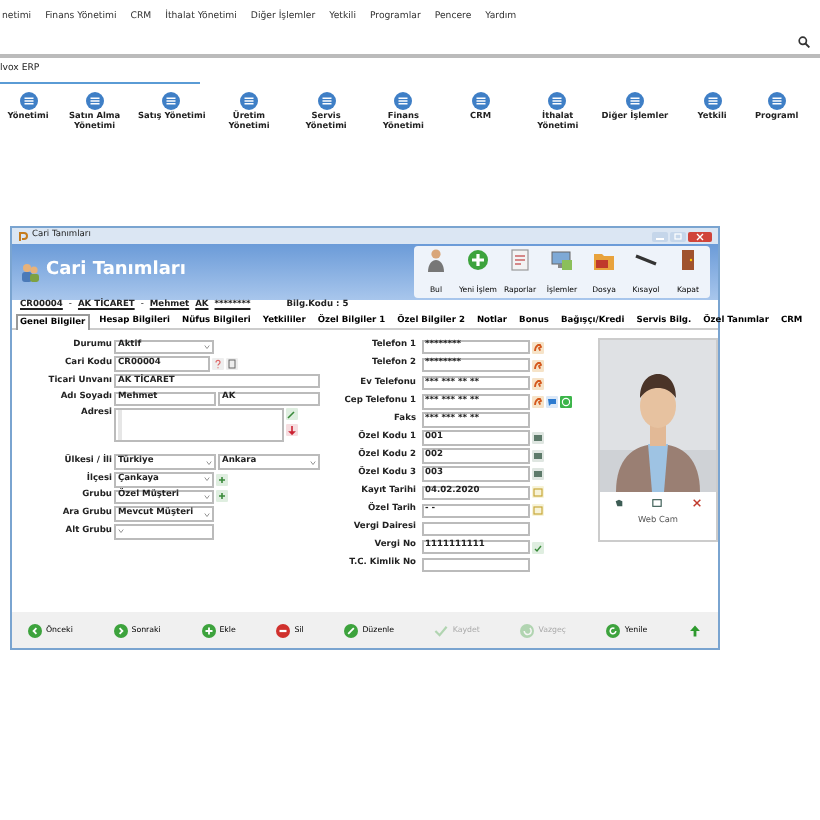  What do you see at coordinates (116, 271) in the screenshot?
I see `header-title: Cari Tanımları` at bounding box center [116, 271].